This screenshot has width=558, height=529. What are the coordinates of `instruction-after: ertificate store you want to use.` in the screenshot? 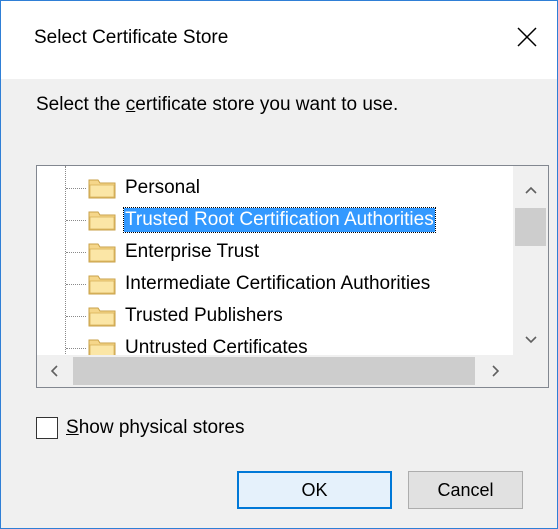 It's located at (267, 104).